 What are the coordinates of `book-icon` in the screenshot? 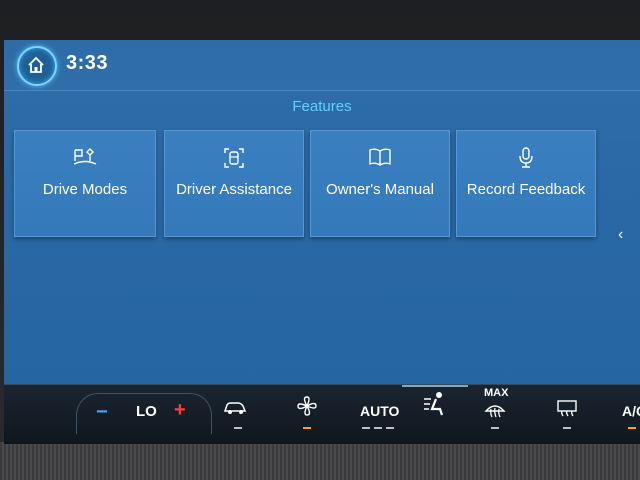 It's located at (380, 157).